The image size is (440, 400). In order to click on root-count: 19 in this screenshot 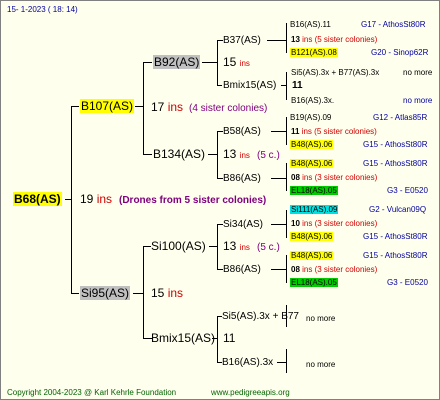, I will do `click(87, 199)`.